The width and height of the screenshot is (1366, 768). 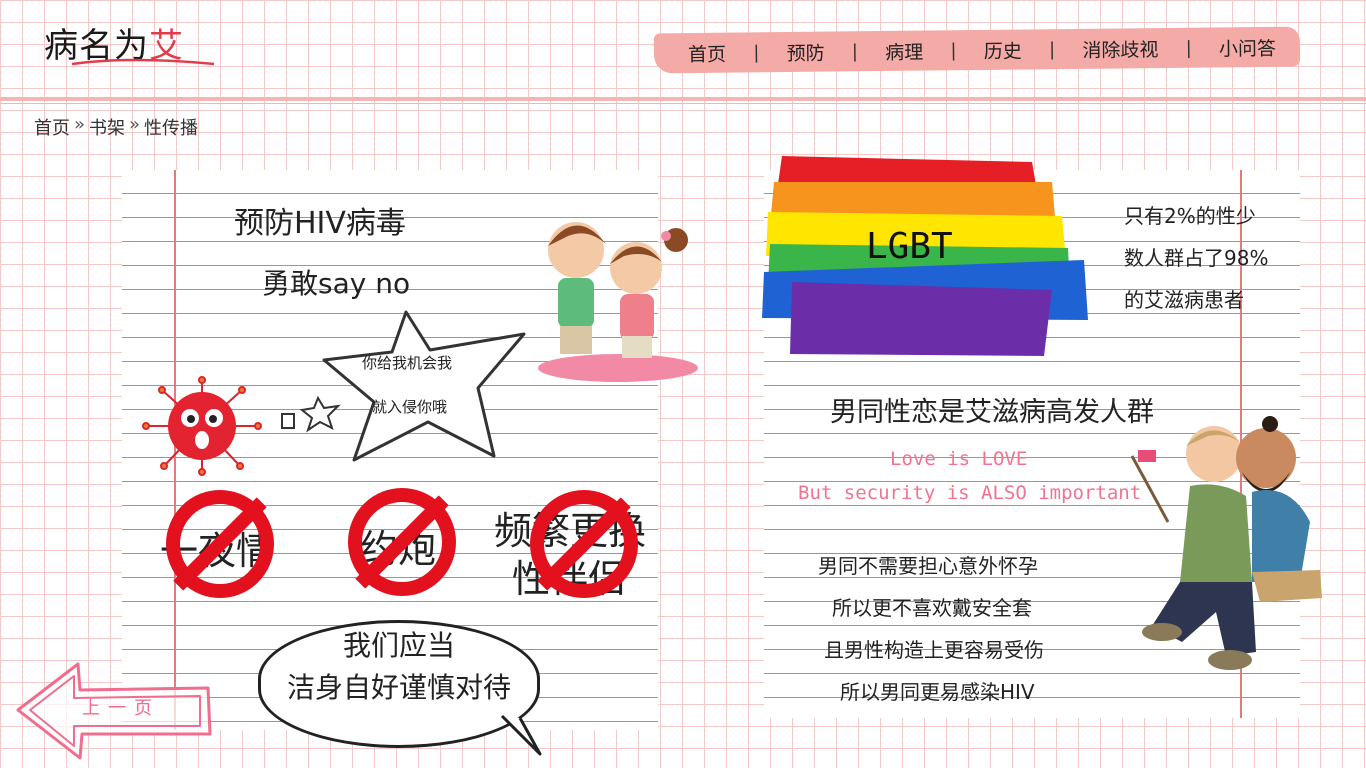 What do you see at coordinates (937, 692) in the screenshot?
I see `reason-line-4: 所以男同更易感染HIV` at bounding box center [937, 692].